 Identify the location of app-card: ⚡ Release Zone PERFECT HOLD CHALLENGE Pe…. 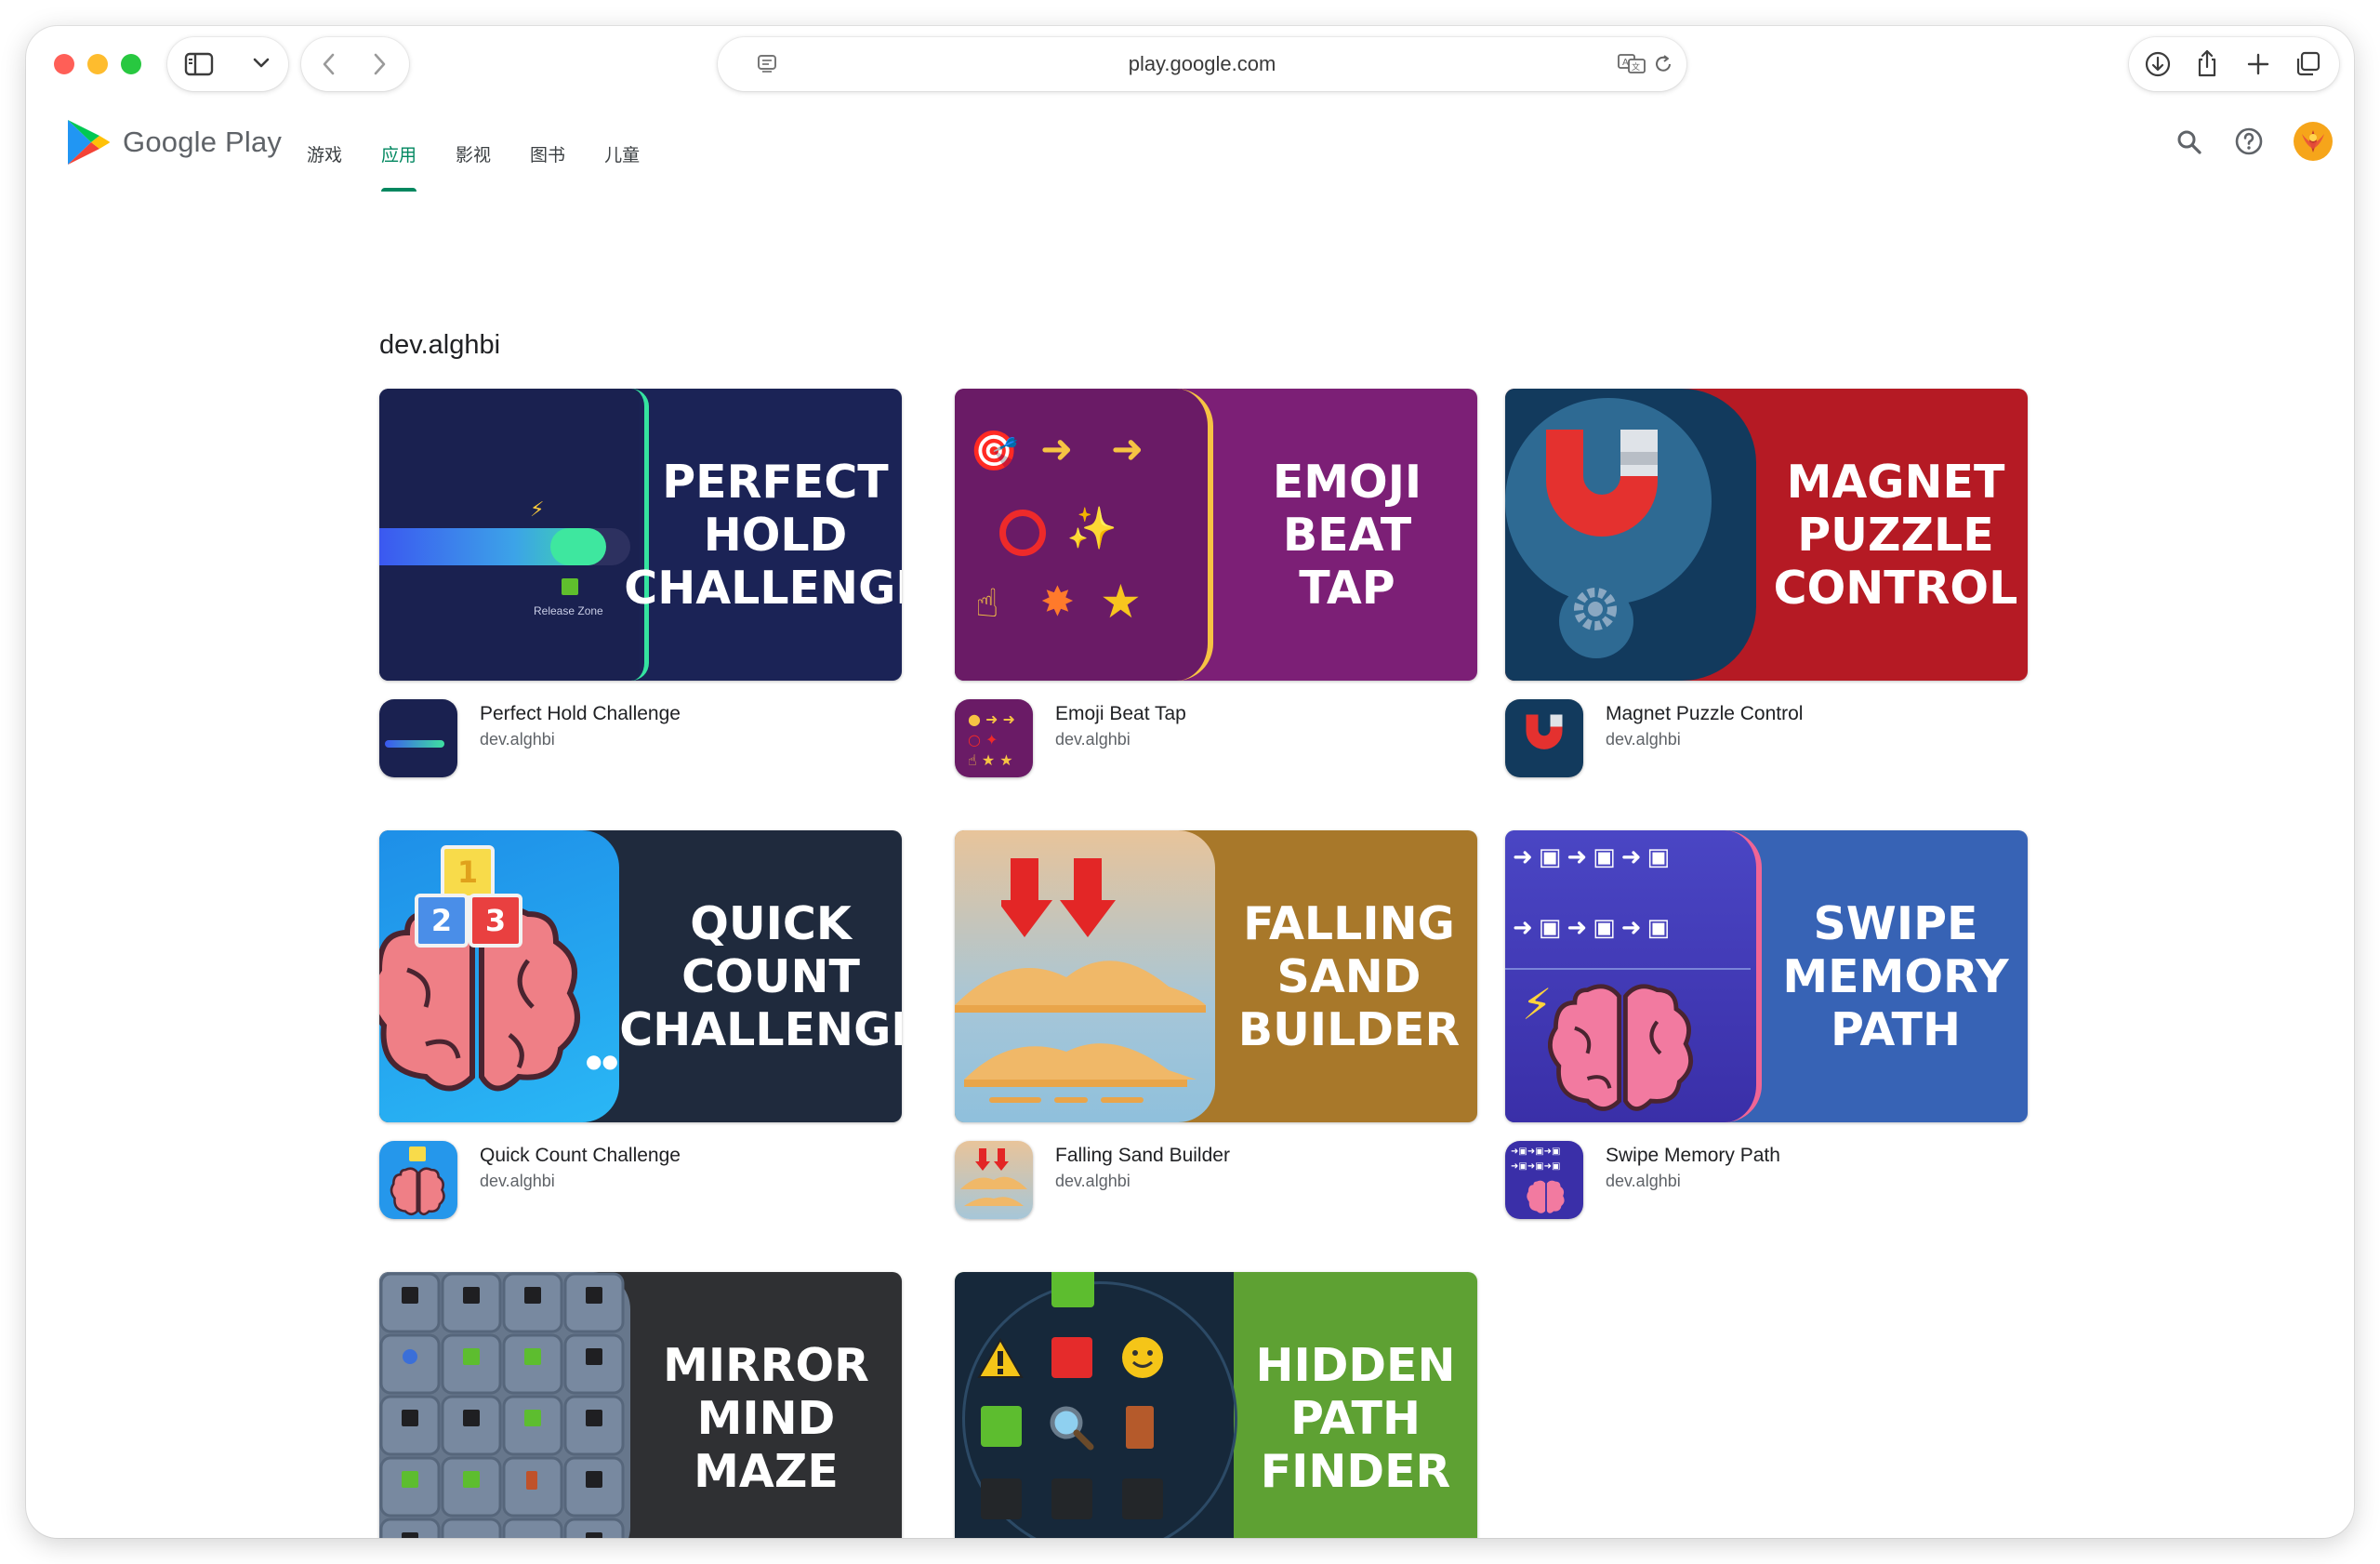
(640, 586).